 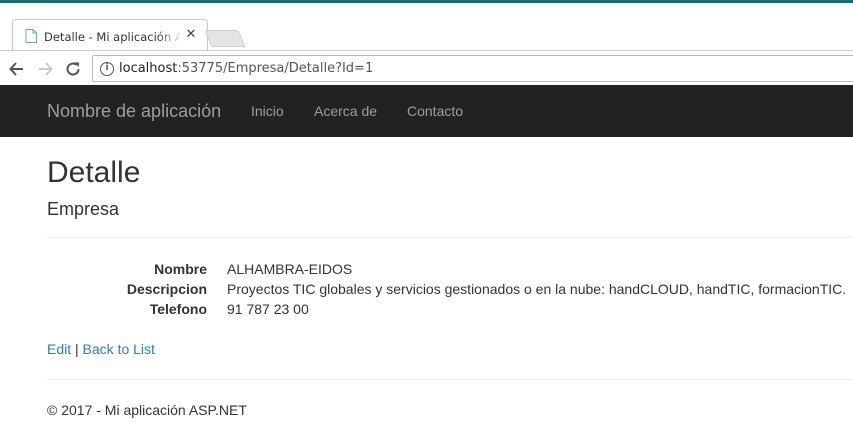 I want to click on nav-link-contacto: Contacto, so click(x=435, y=111).